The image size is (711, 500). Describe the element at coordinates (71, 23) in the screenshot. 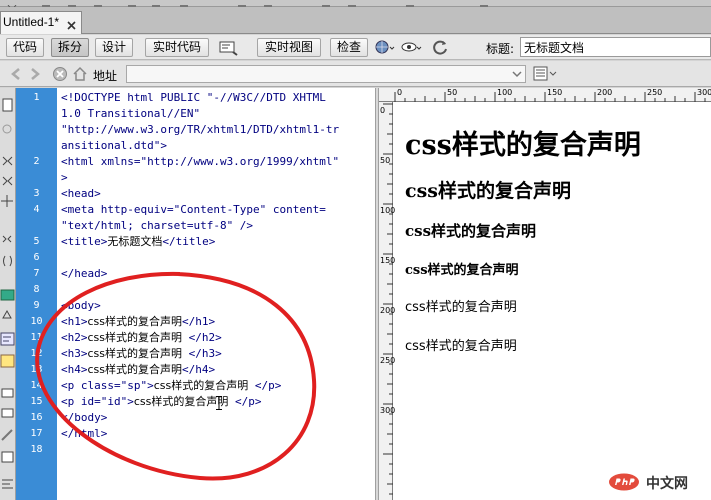

I see `close-icon` at that location.